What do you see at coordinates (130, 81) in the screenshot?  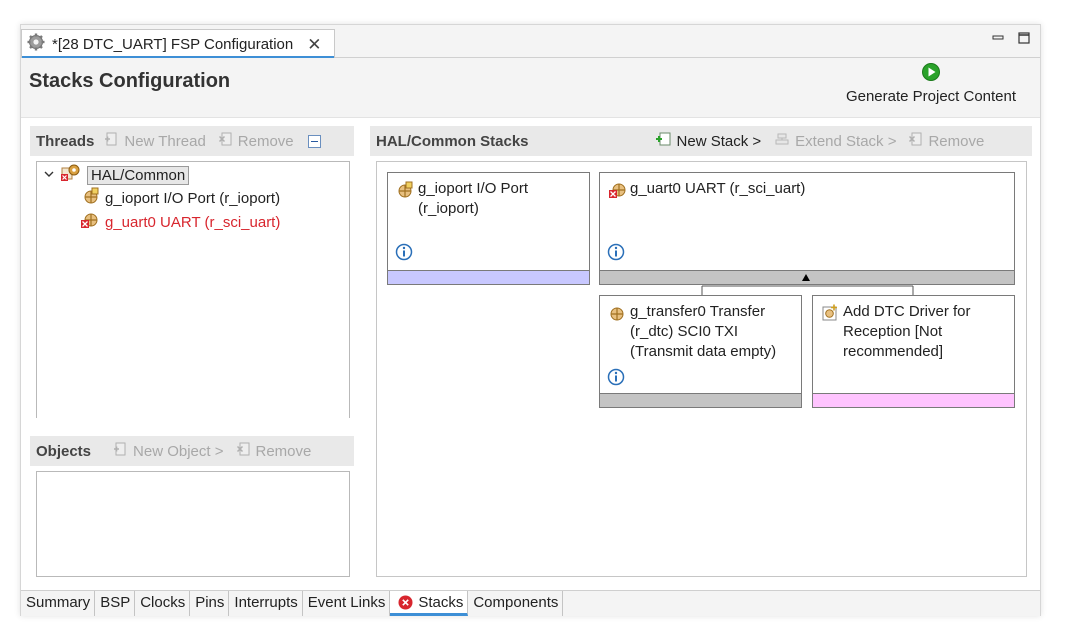 I see `page-title: Stacks Configuration` at bounding box center [130, 81].